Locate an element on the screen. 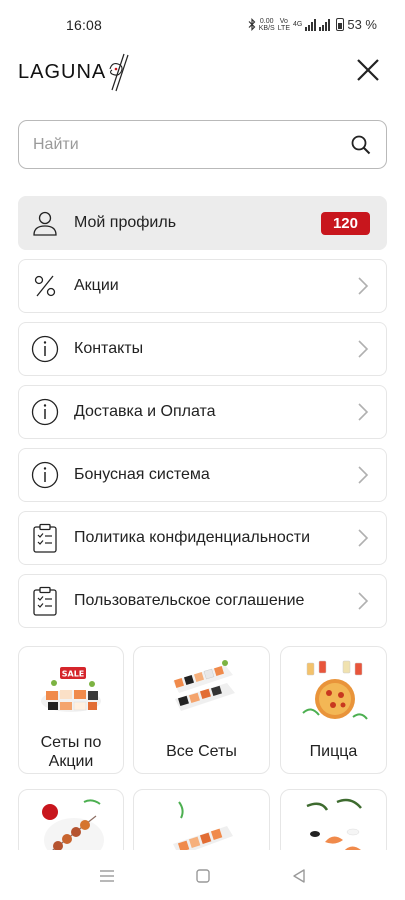 The image size is (405, 900). status-bar: 16:08 0.00 KB/S Vo LTE 4G 53 % is located at coordinates (202, 24).